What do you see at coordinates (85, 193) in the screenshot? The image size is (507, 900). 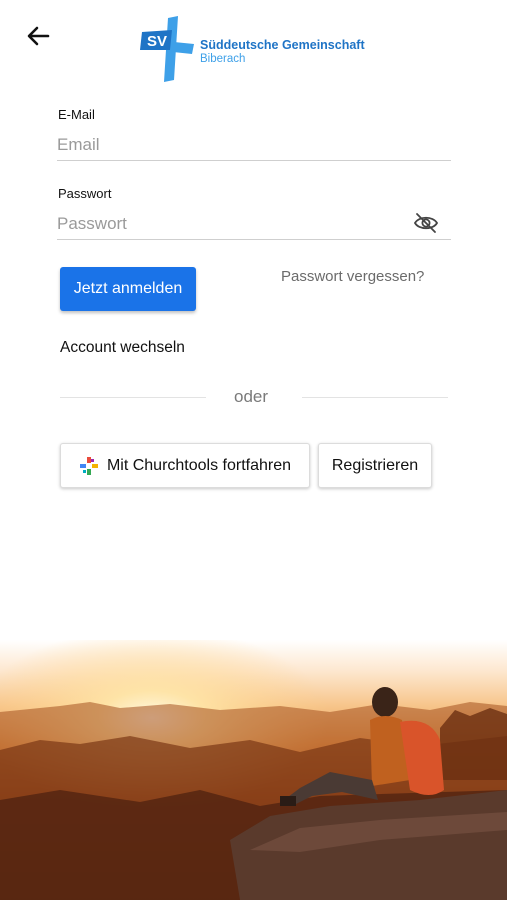 I see `password-label: Passwort` at bounding box center [85, 193].